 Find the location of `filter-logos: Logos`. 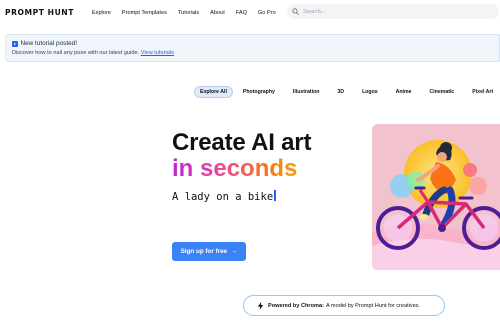

filter-logos: Logos is located at coordinates (370, 92).